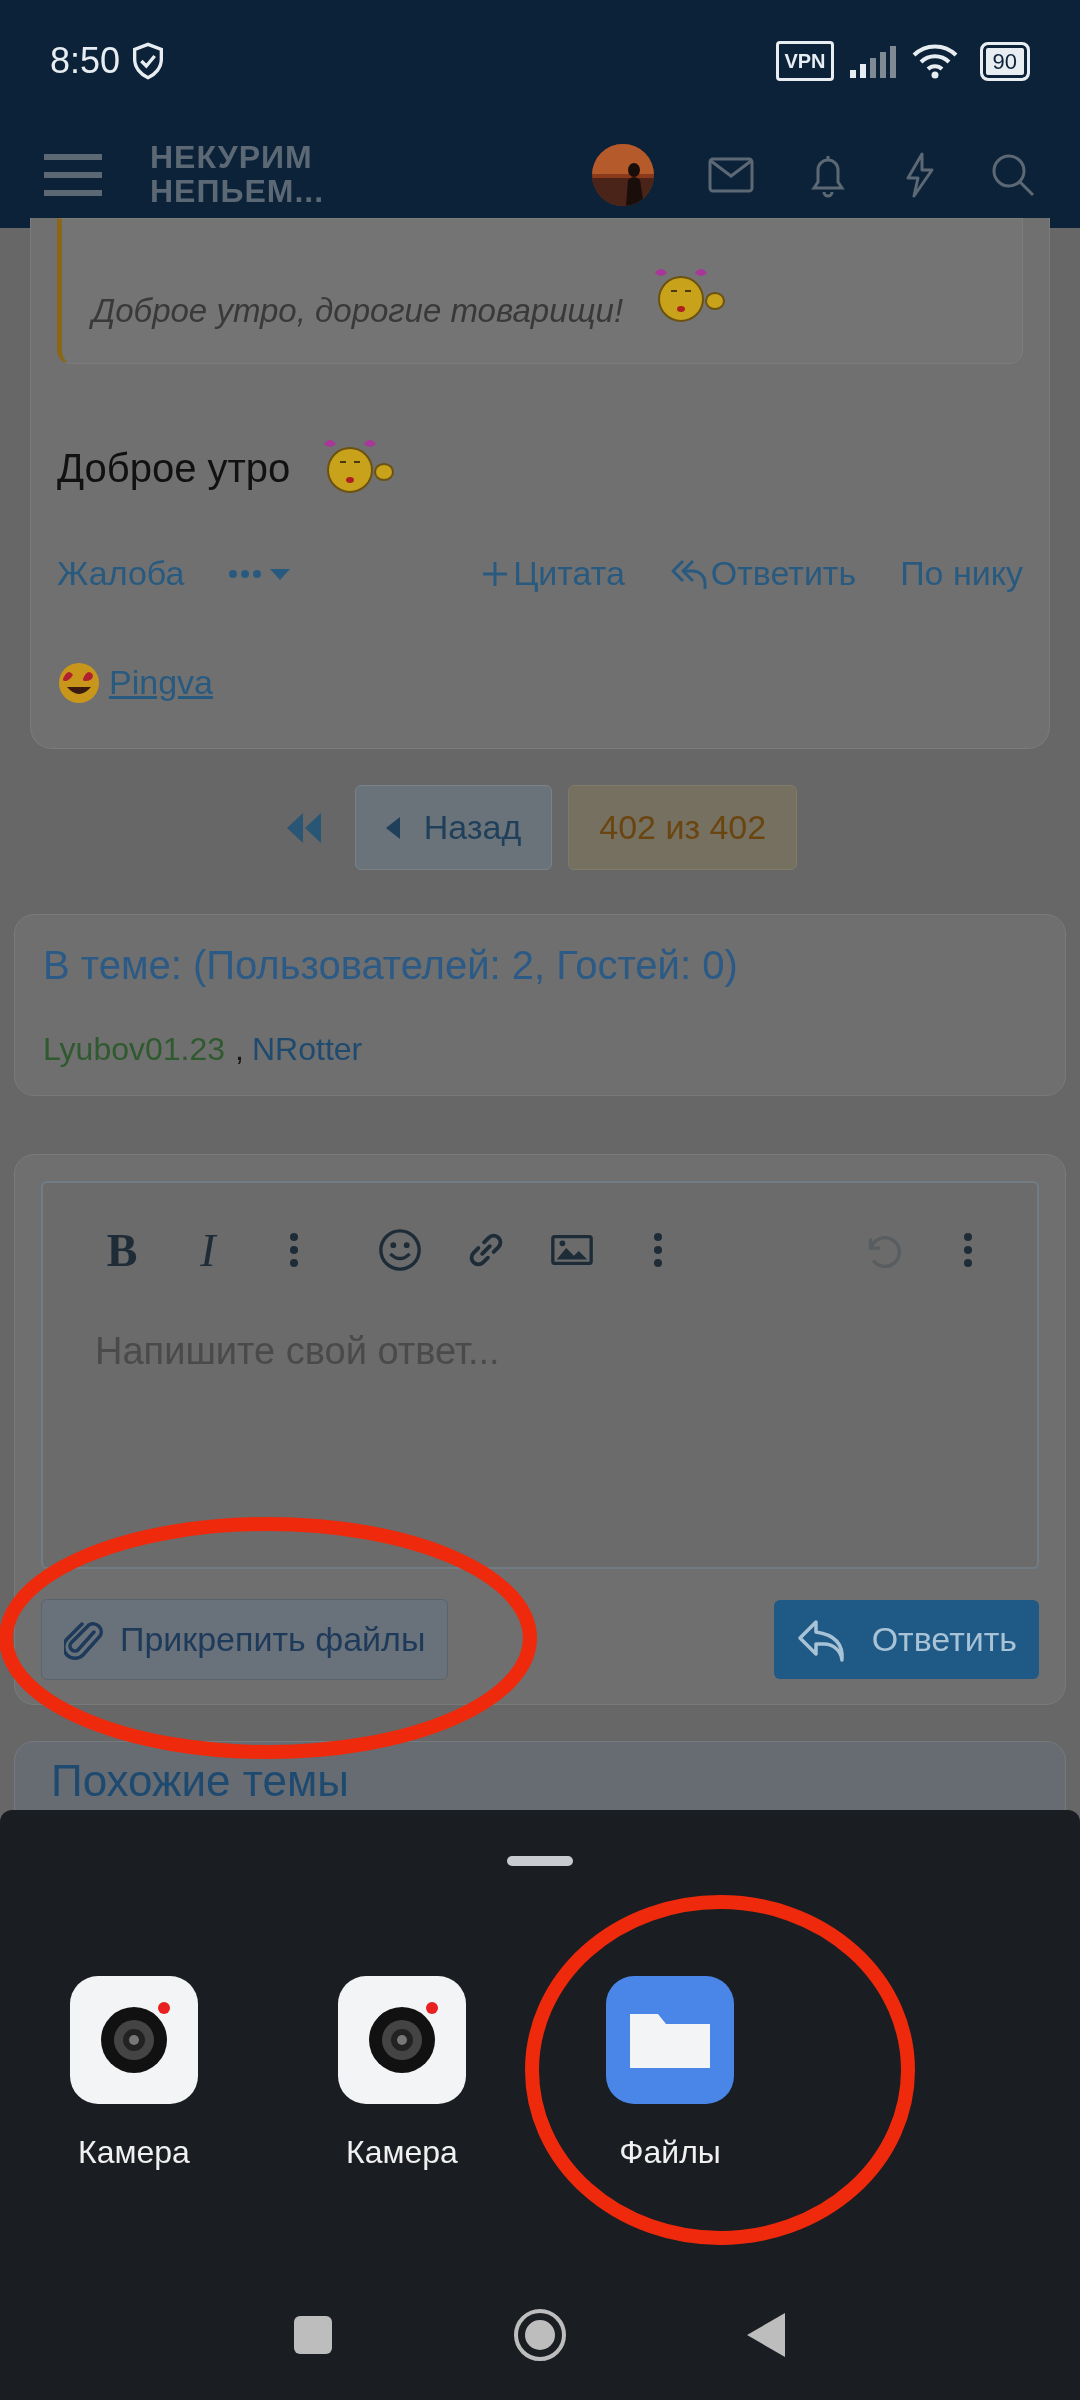  I want to click on submit-reply-button: Ответить, so click(906, 1639).